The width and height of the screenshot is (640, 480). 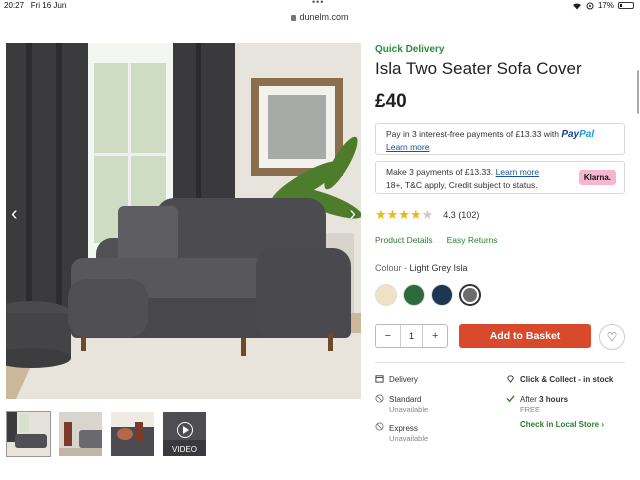 I want to click on play-icon, so click(x=185, y=430).